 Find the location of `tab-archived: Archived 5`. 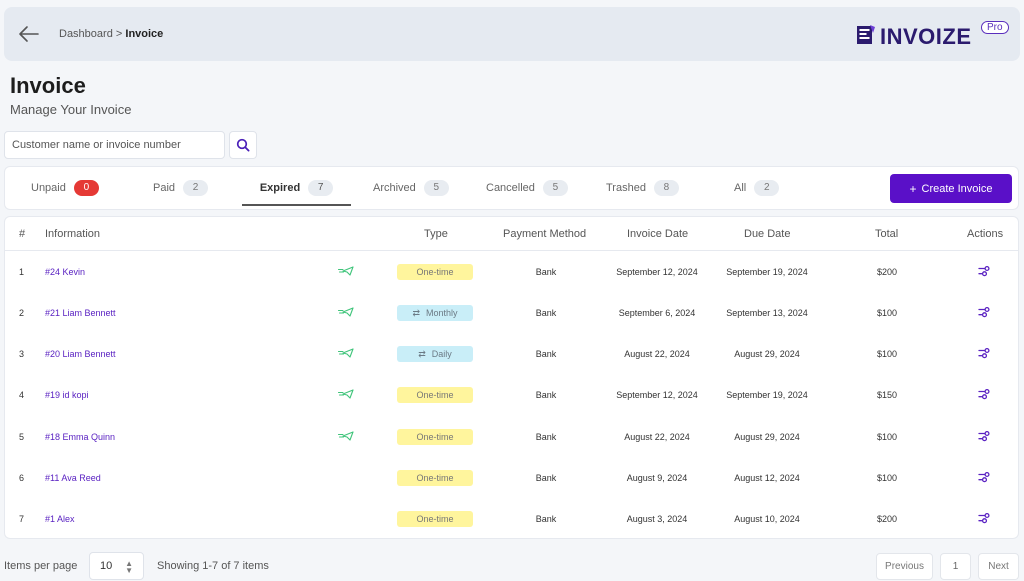

tab-archived: Archived 5 is located at coordinates (411, 188).